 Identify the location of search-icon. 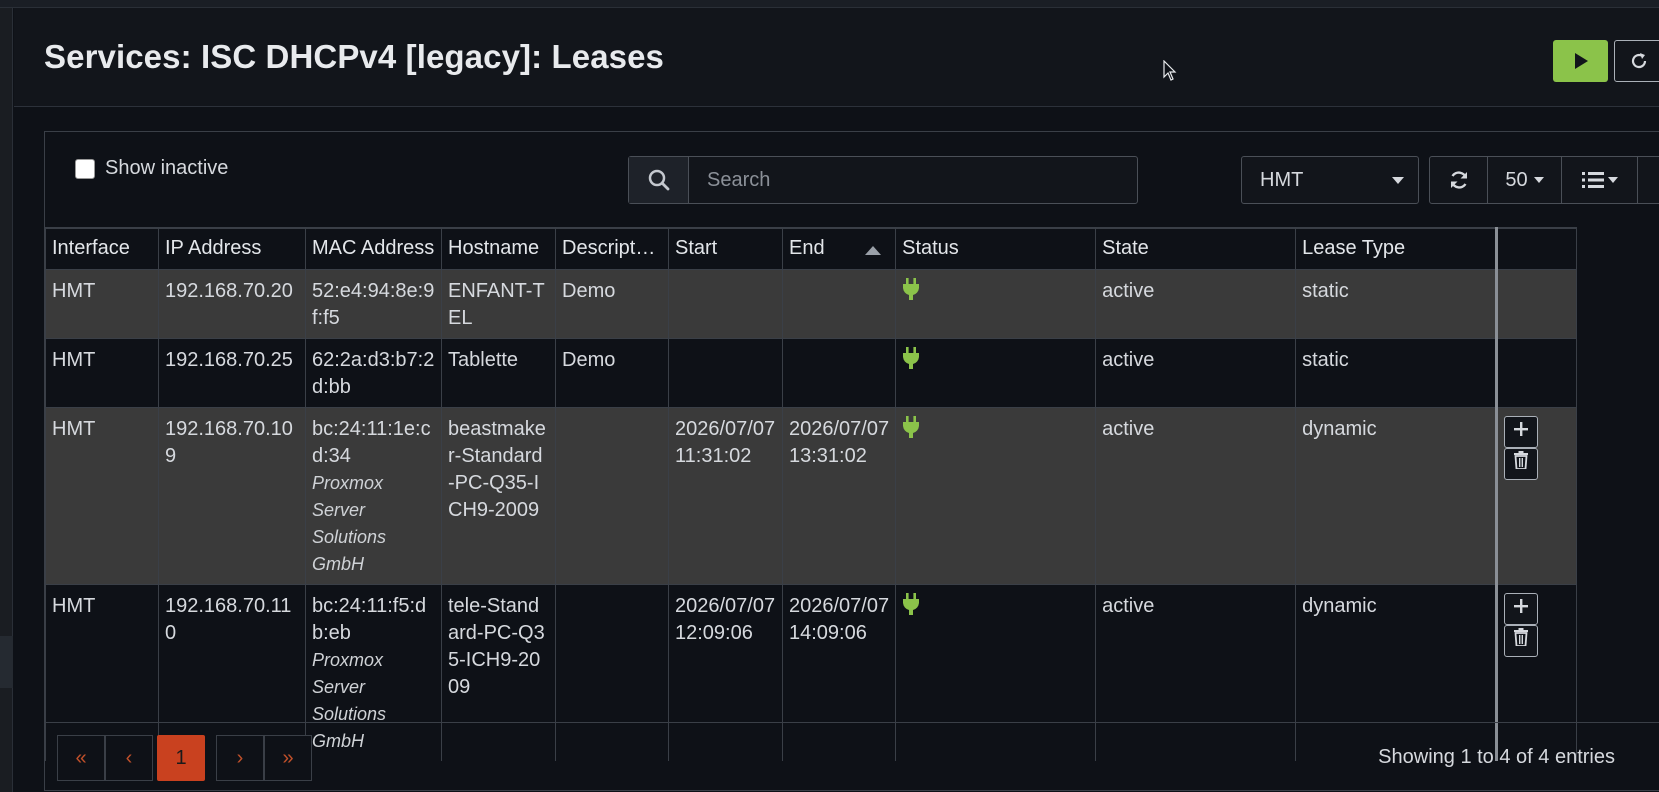
(659, 180).